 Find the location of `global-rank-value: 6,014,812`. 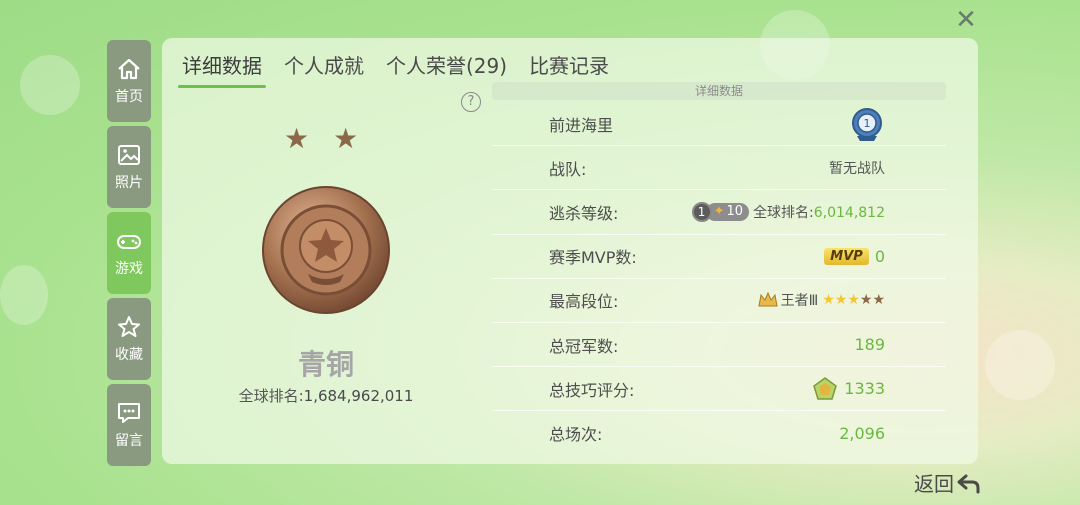

global-rank-value: 6,014,812 is located at coordinates (849, 212).